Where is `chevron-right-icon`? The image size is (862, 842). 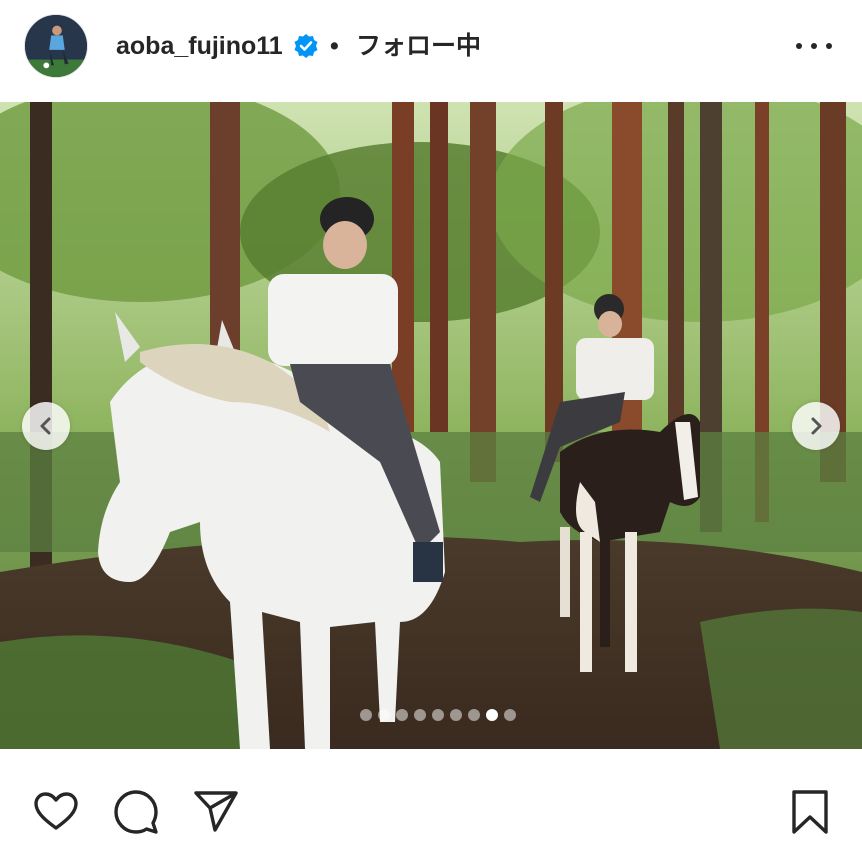 chevron-right-icon is located at coordinates (816, 426).